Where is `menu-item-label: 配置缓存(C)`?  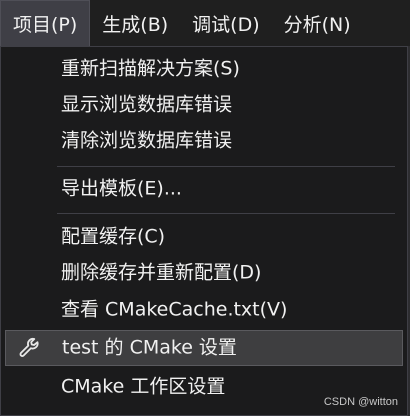
menu-item-label: 配置缓存(C) is located at coordinates (113, 236).